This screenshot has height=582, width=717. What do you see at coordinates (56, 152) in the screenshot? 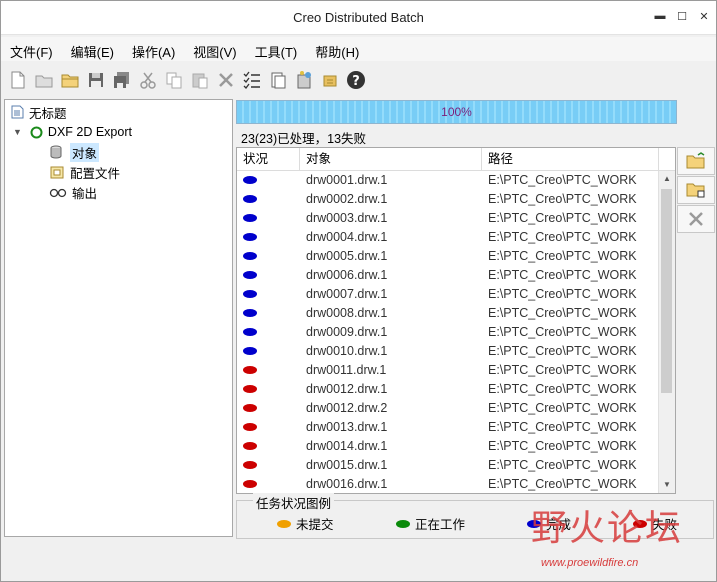
I see `cylinder-icon` at bounding box center [56, 152].